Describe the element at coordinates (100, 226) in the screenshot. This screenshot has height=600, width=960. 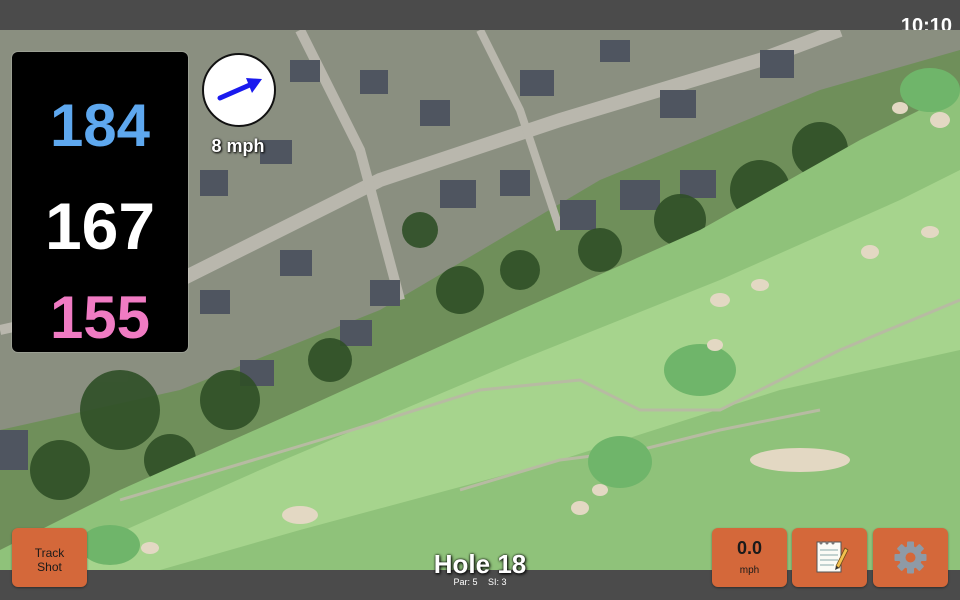
I see `middle-distance: 167` at that location.